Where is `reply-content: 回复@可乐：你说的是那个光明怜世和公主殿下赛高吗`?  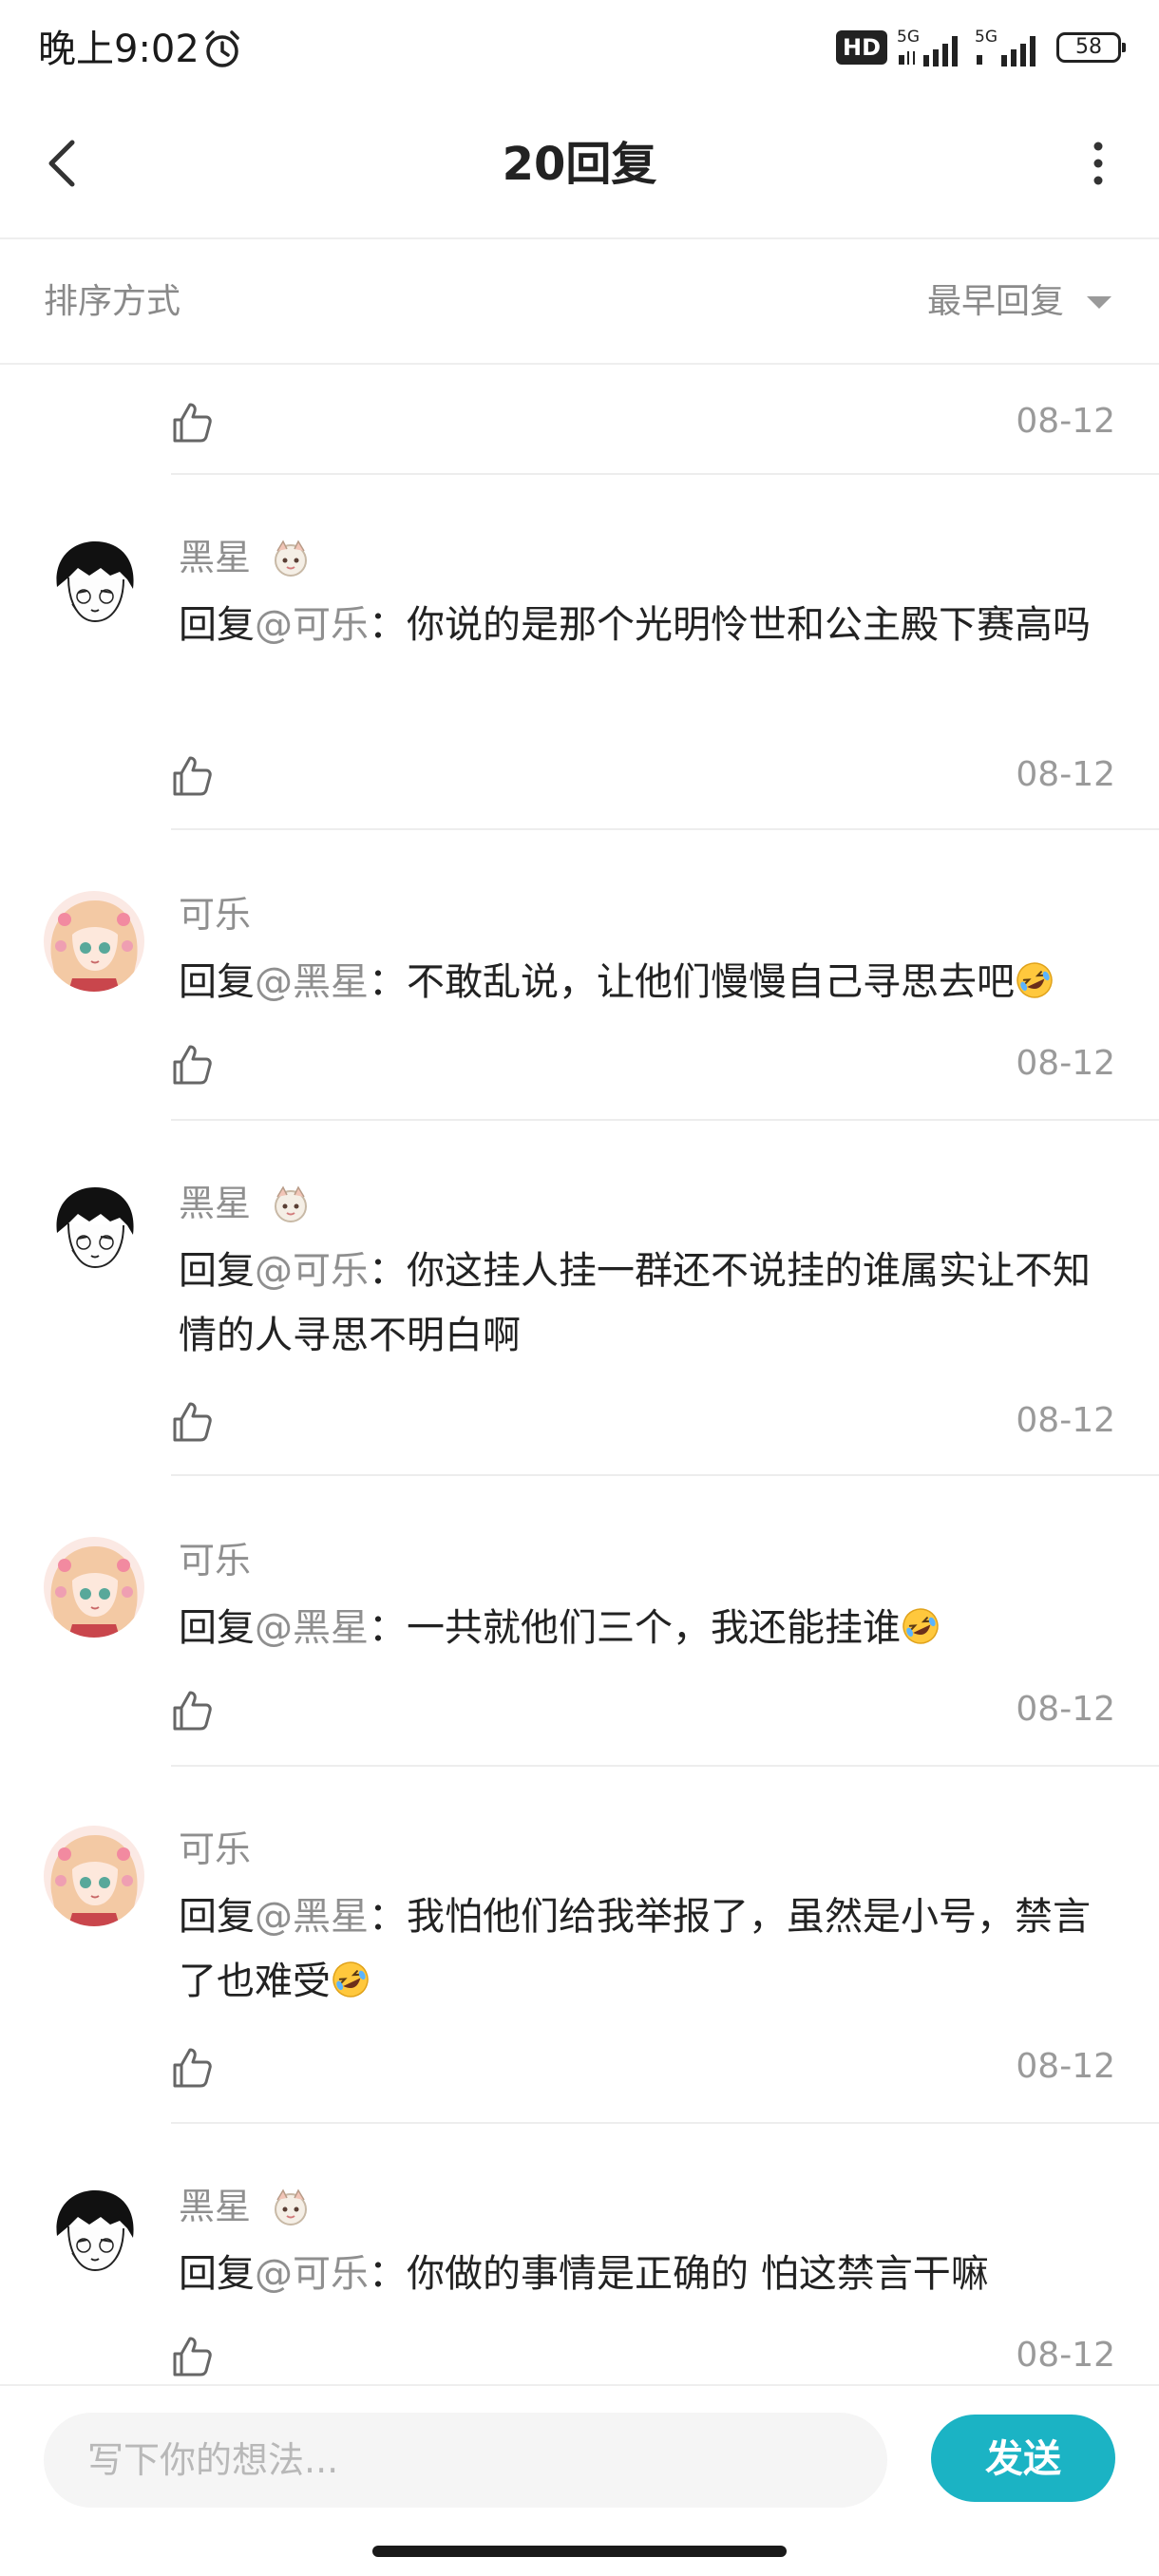
reply-content: 回复@可乐：你说的是那个光明怜世和公主殿下赛高吗 is located at coordinates (639, 625).